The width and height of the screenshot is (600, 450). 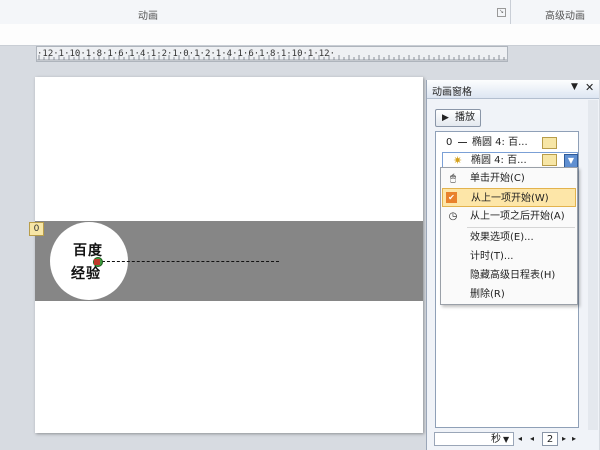 What do you see at coordinates (97, 262) in the screenshot?
I see `motion-path-end-icon` at bounding box center [97, 262].